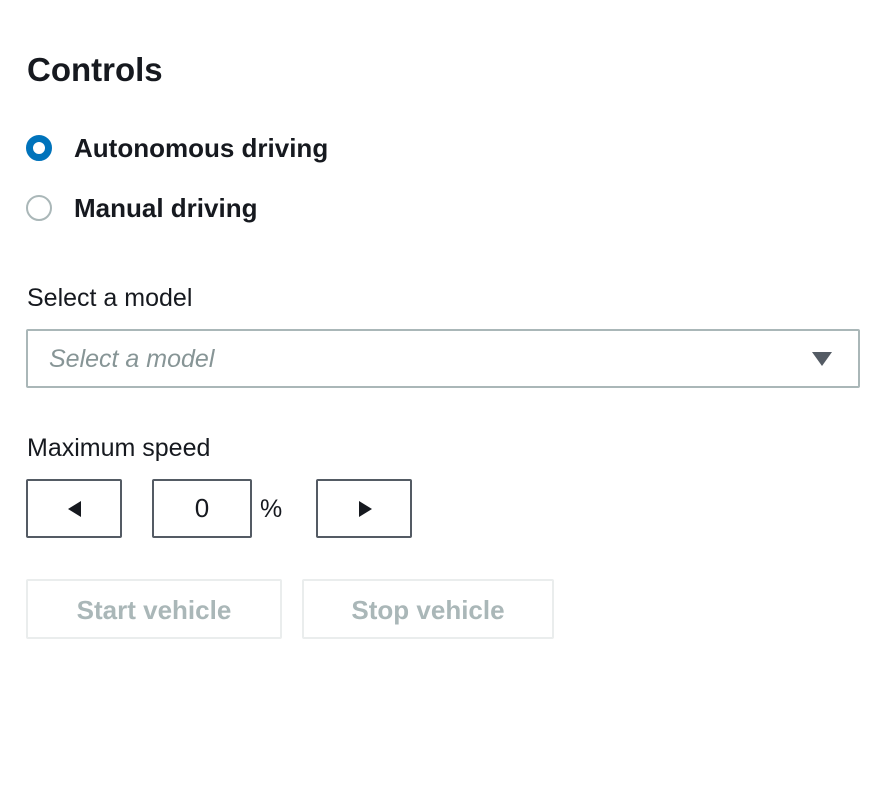 The height and width of the screenshot is (789, 889). I want to click on speed-unit: %, so click(271, 509).